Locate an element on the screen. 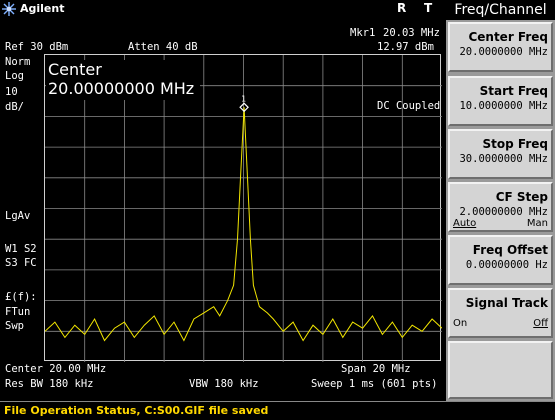 This screenshot has height=420, width=555. sweep-indicator: Swp is located at coordinates (14, 326).